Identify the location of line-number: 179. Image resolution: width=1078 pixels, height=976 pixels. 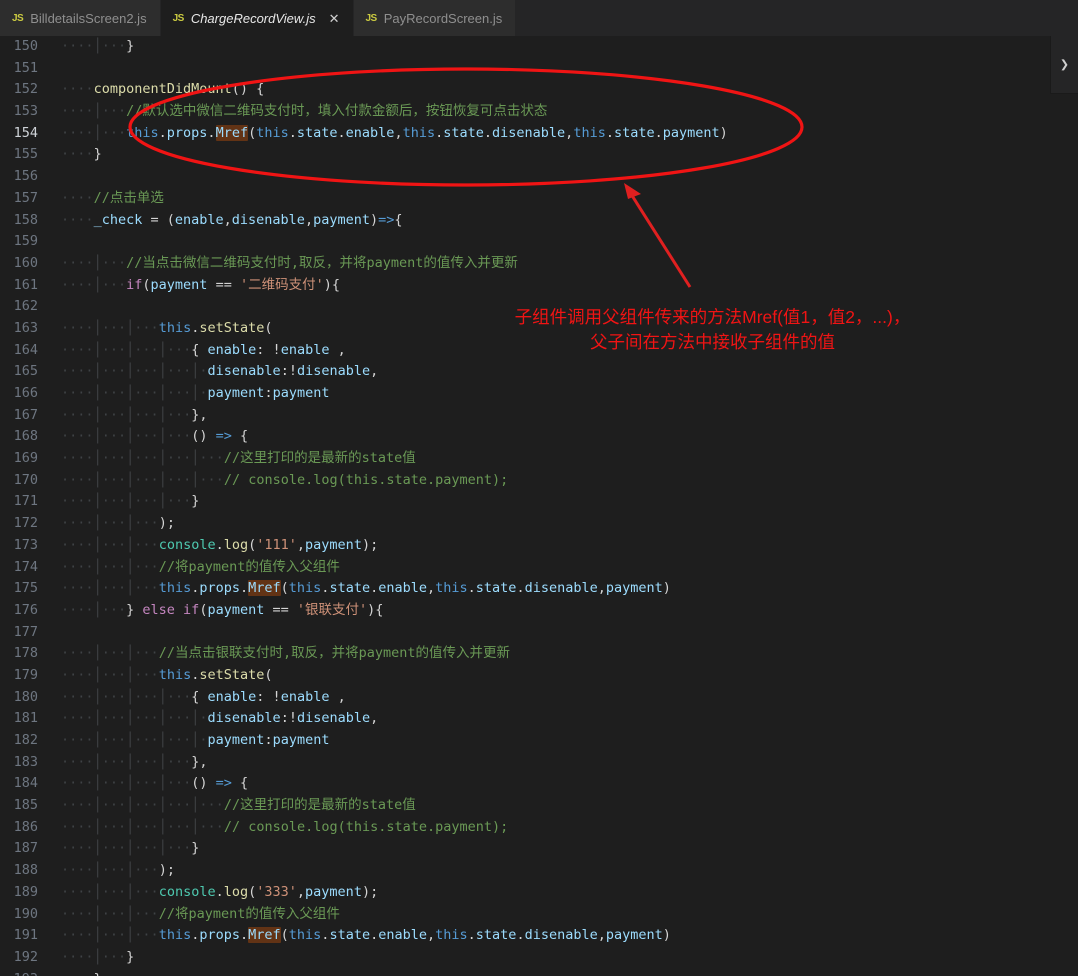
(25, 674).